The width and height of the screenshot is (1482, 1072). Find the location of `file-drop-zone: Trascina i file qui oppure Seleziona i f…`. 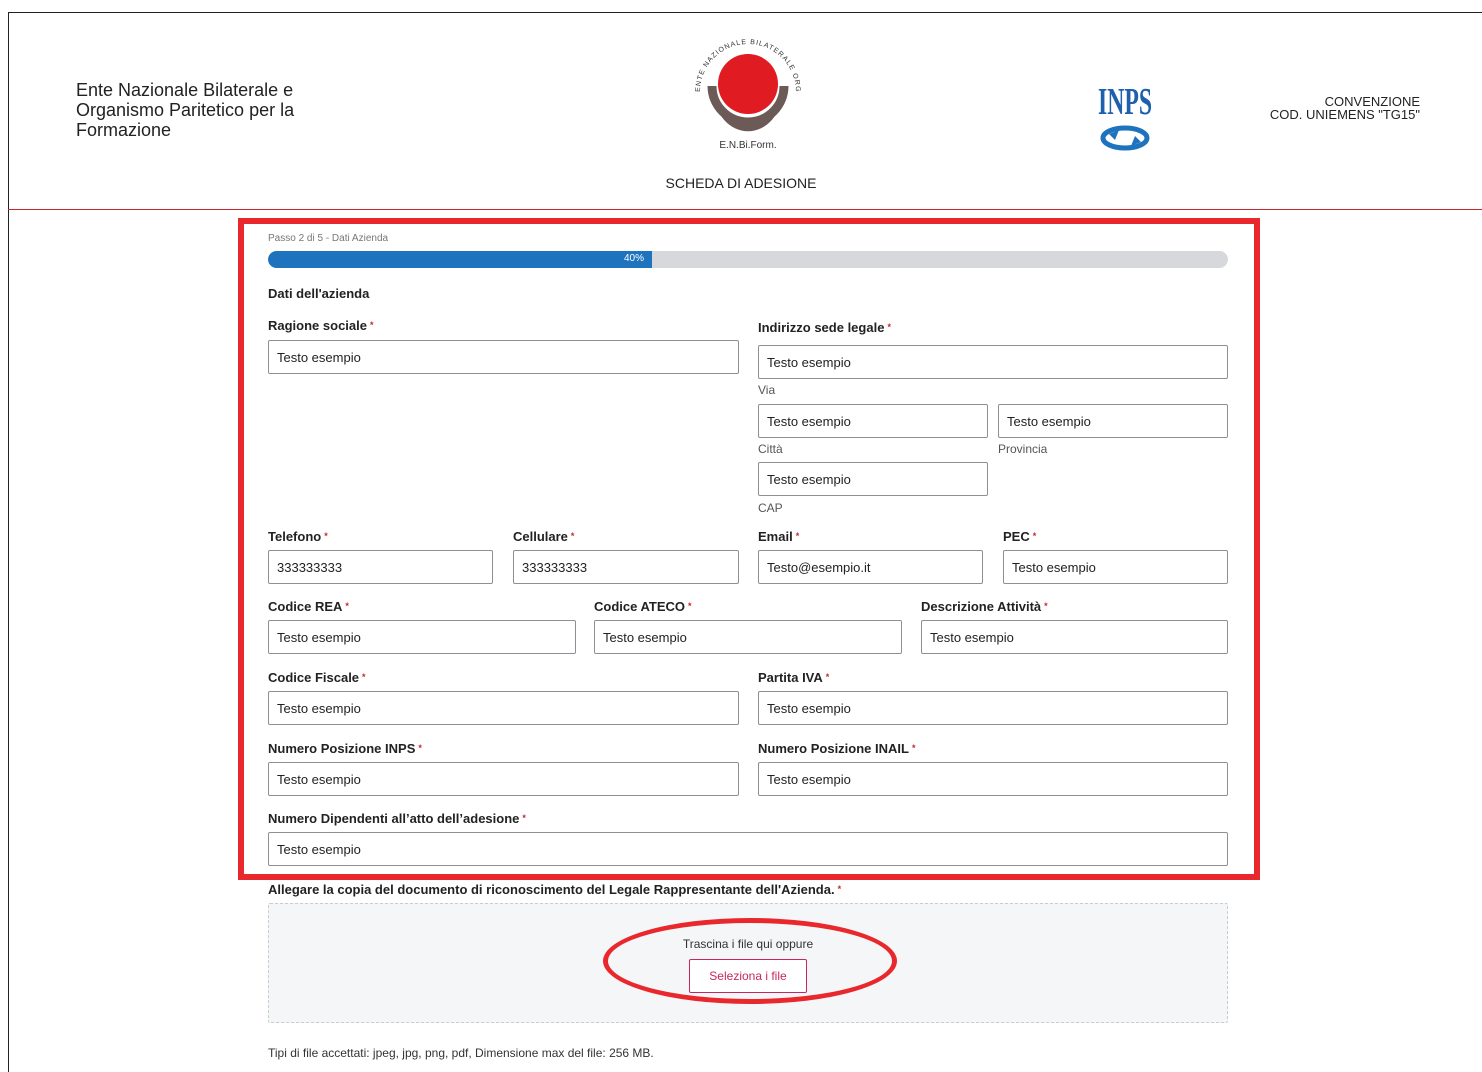

file-drop-zone: Trascina i file qui oppure Seleziona i f… is located at coordinates (748, 963).